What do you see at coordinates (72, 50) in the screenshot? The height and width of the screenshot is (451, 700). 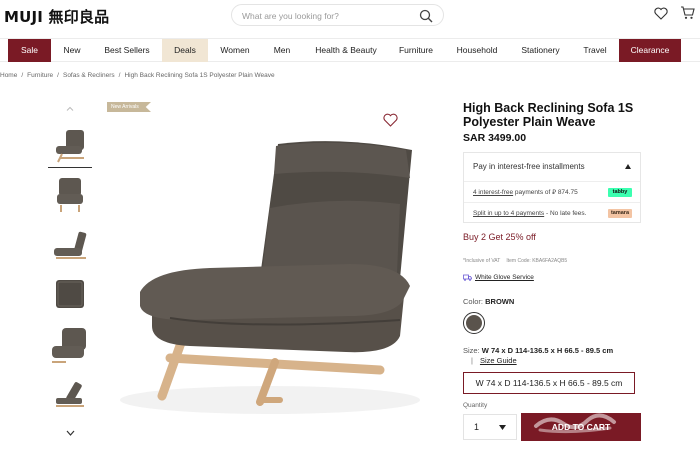 I see `nav-item-new: New` at bounding box center [72, 50].